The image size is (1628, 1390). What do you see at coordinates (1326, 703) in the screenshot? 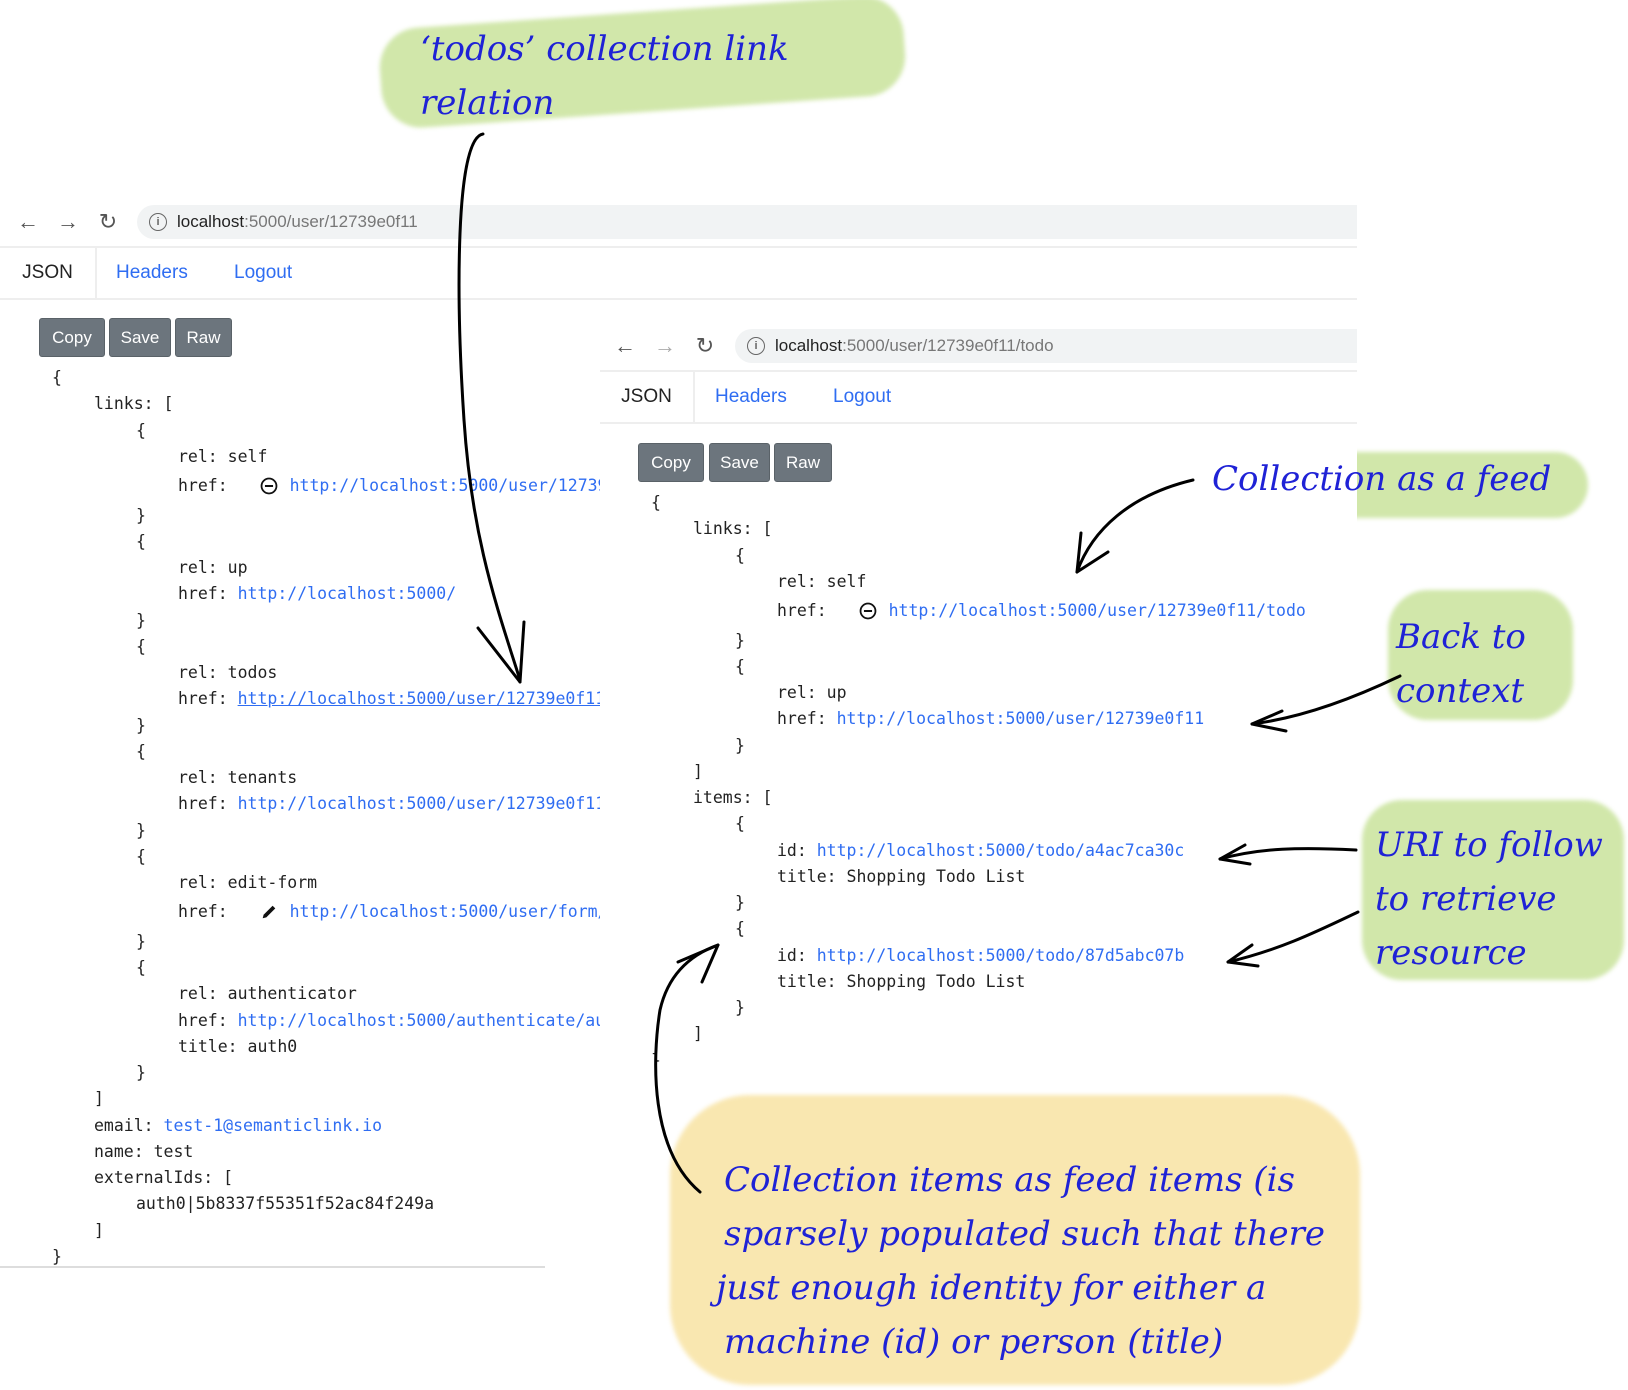
I see `arrow-back` at bounding box center [1326, 703].